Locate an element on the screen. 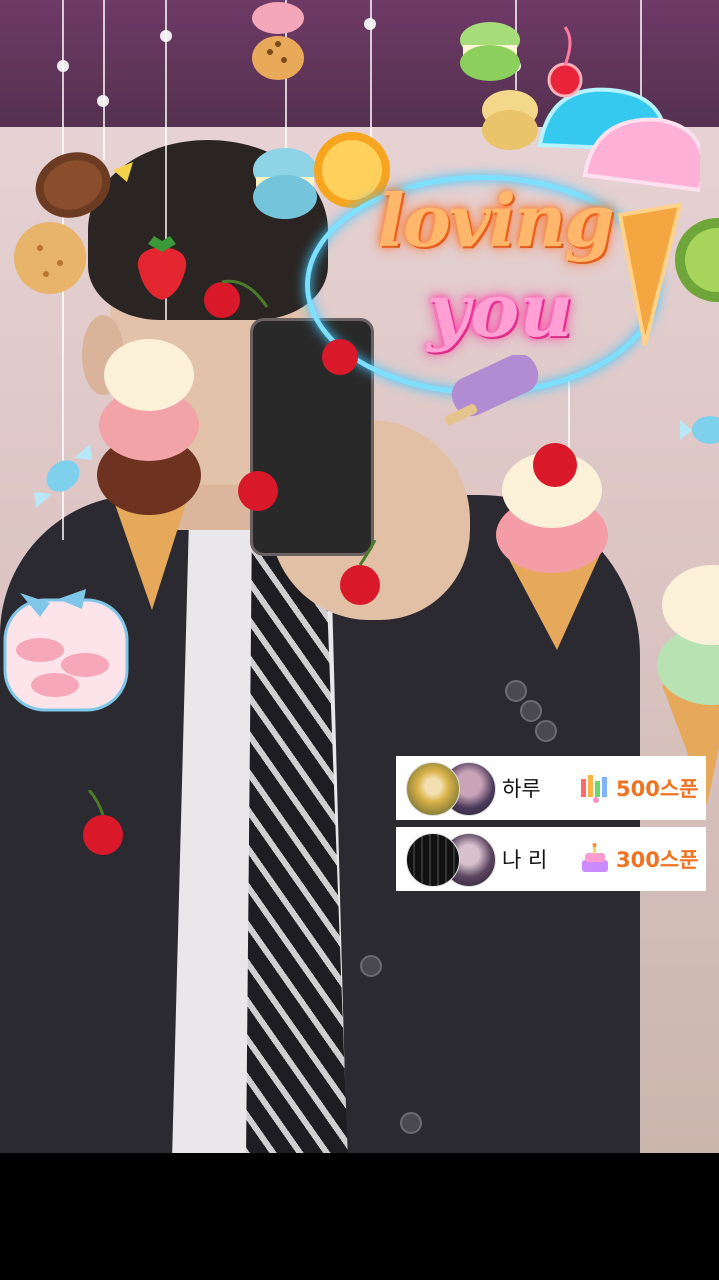 Image resolution: width=719 pixels, height=1280 pixels. cake-icon is located at coordinates (595, 857).